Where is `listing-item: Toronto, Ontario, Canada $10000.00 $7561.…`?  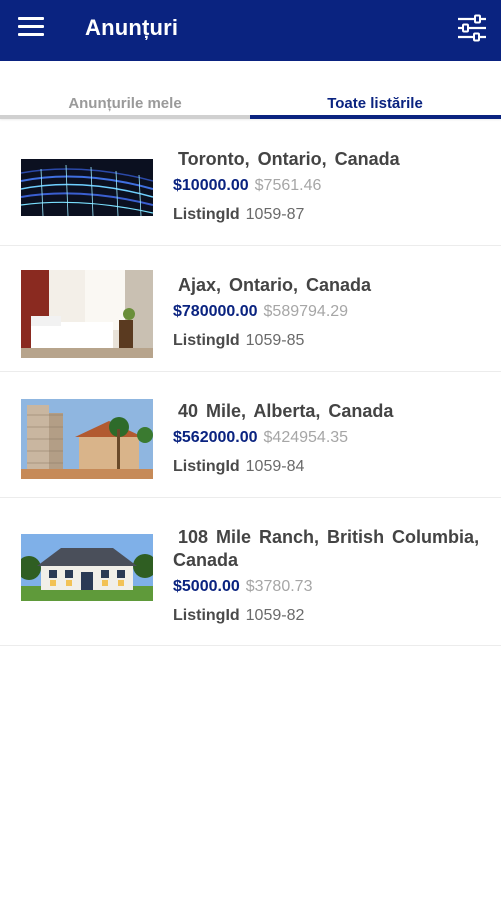
listing-item: Toronto, Ontario, Canada $10000.00 $7561.… is located at coordinates (250, 182).